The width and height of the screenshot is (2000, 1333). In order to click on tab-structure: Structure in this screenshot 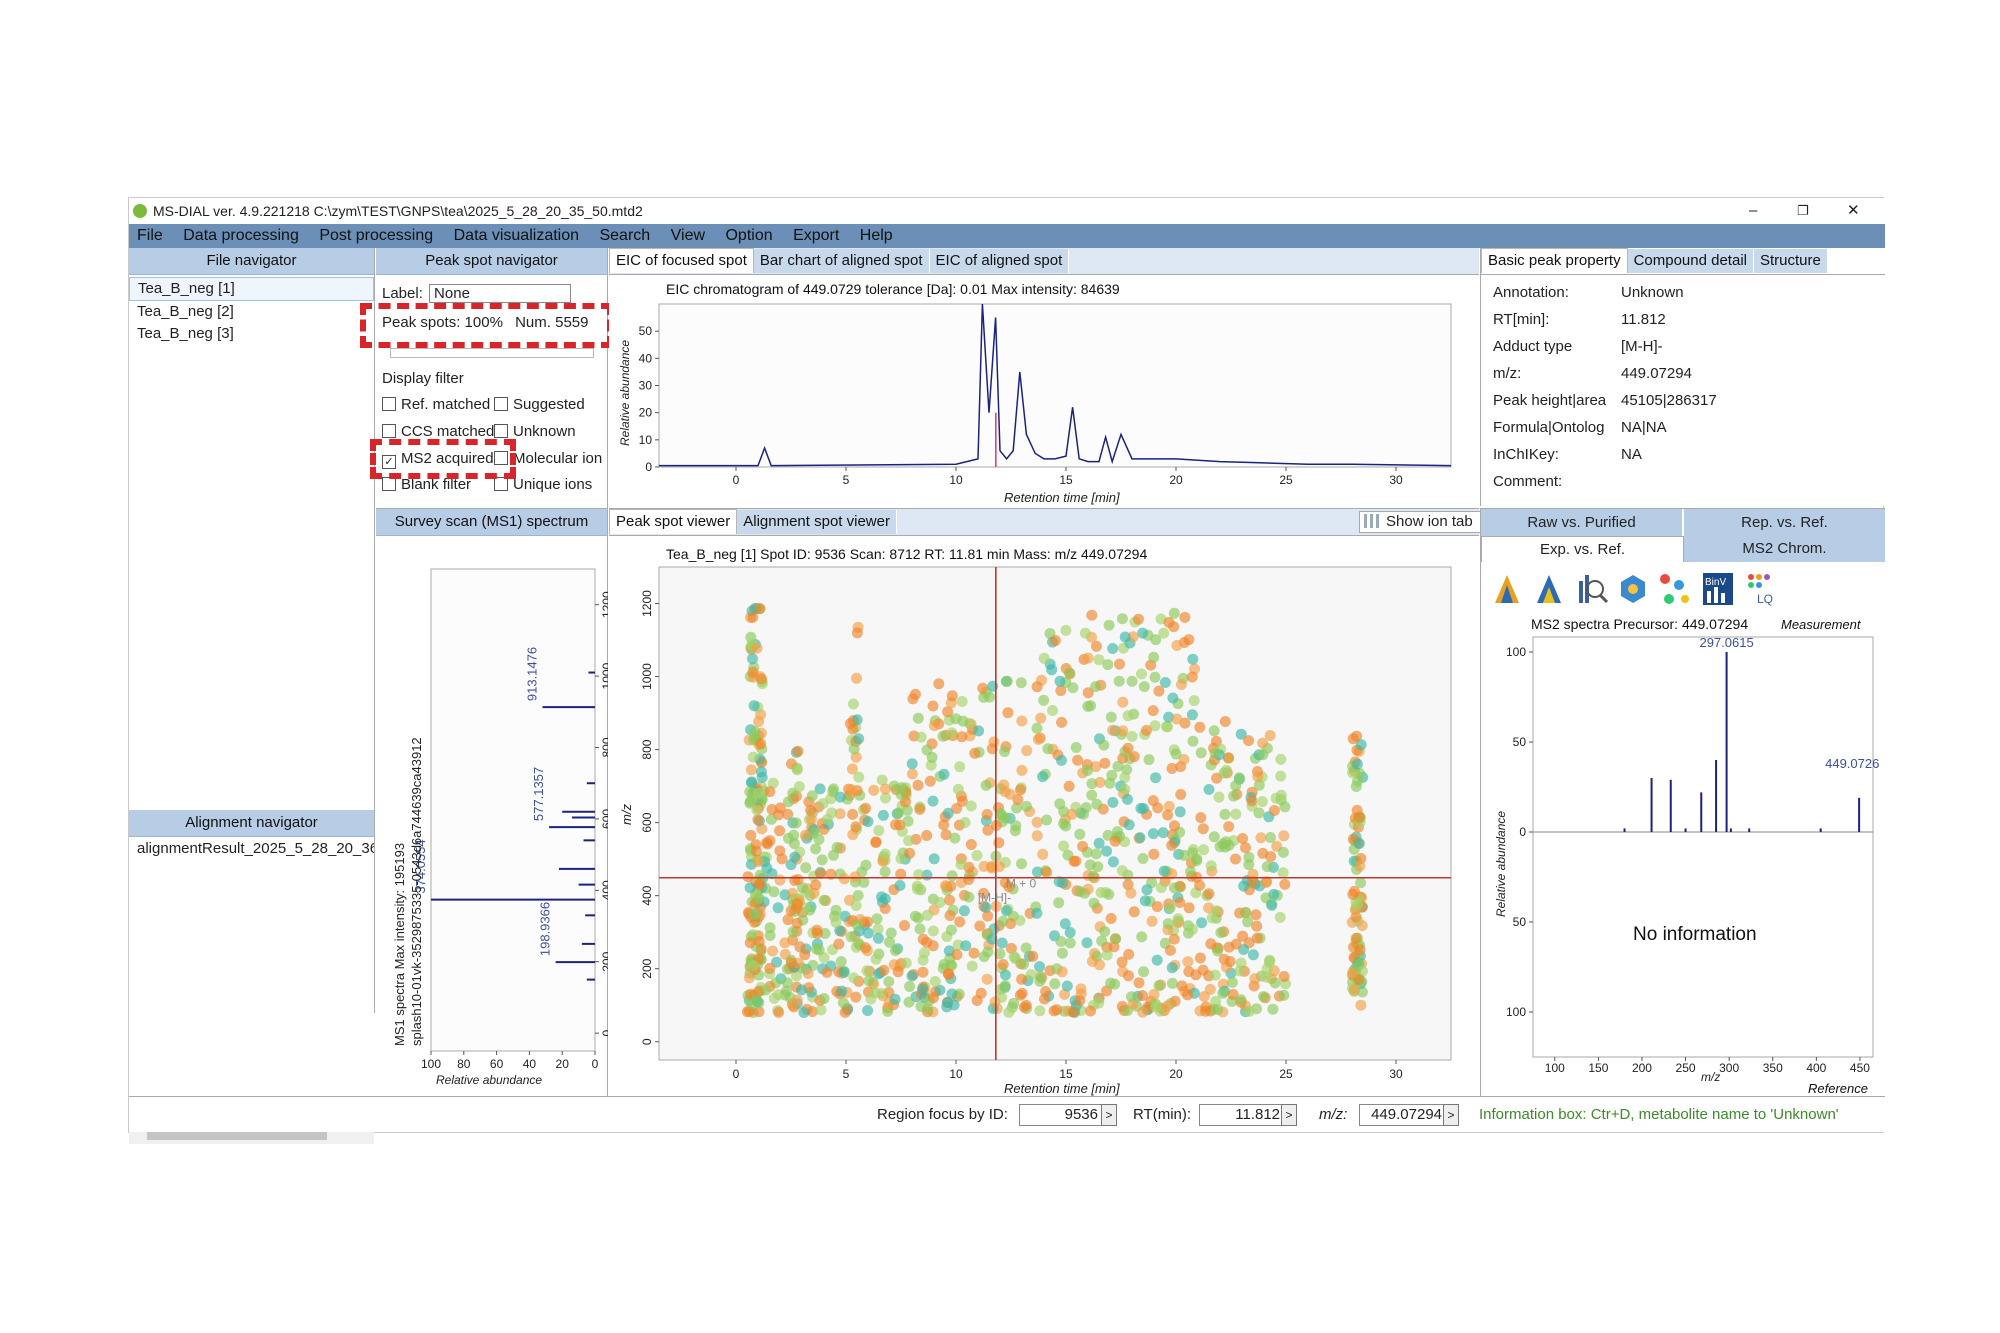, I will do `click(1791, 261)`.